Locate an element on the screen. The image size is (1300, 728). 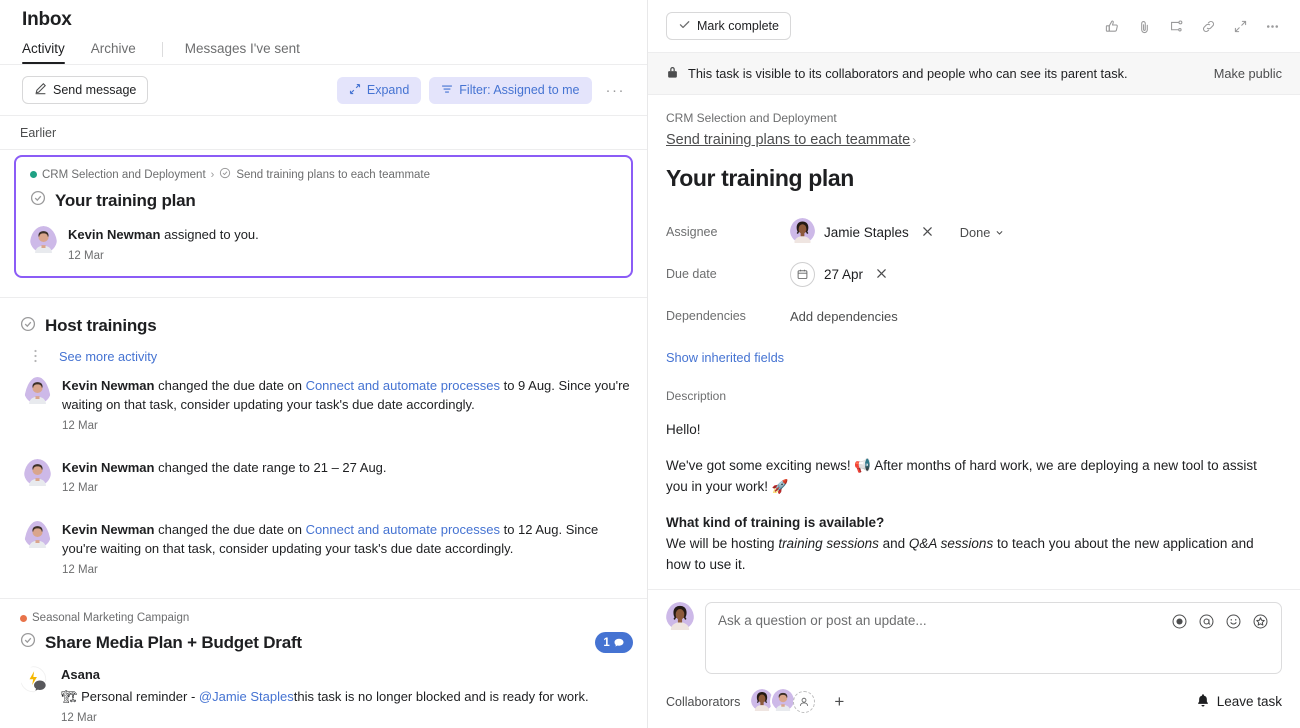
message-prefix: 🏗 Personal reminder - is located at coordinates (130, 696).